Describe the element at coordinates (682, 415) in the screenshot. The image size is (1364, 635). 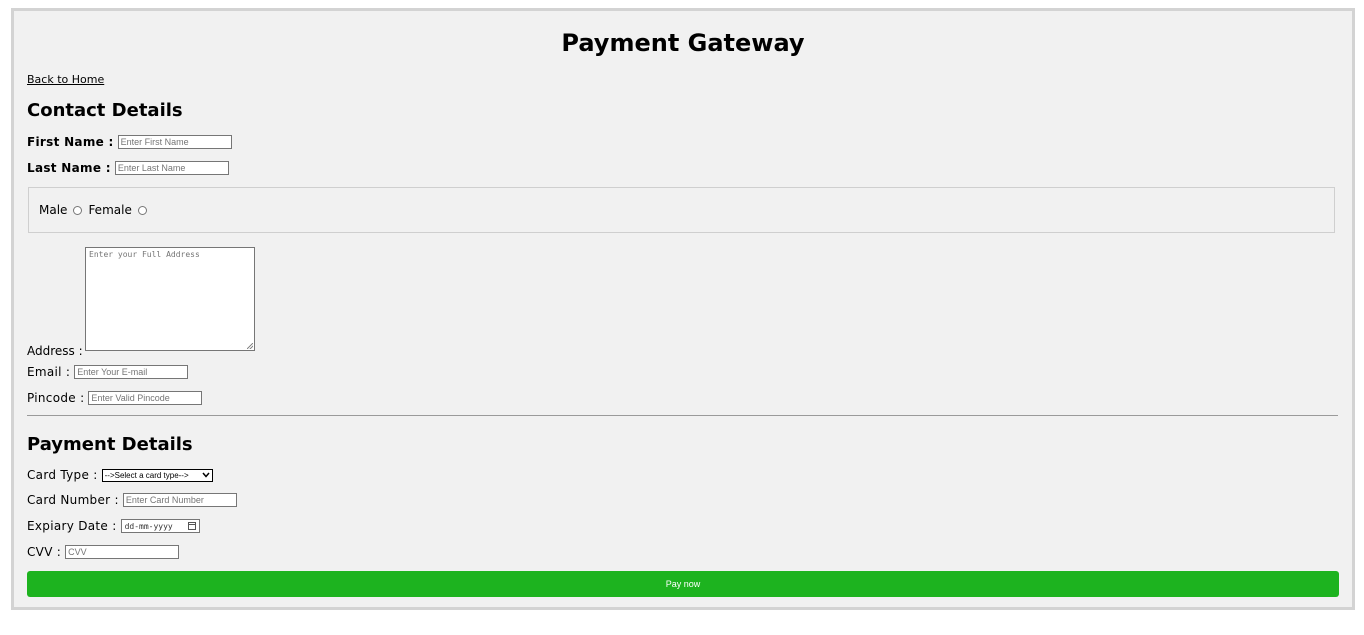
I see `section-divider` at that location.